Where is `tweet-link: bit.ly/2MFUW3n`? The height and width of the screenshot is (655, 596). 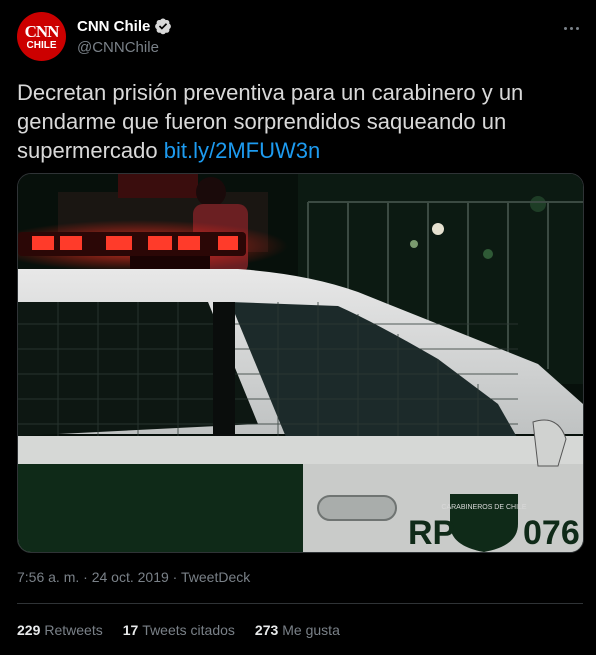 tweet-link: bit.ly/2MFUW3n is located at coordinates (242, 150).